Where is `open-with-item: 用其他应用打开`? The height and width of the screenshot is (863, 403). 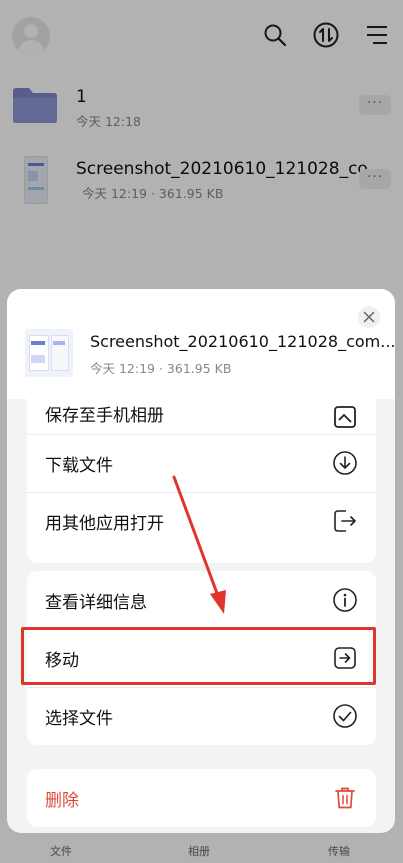
open-with-item: 用其他应用打开 is located at coordinates (201, 521).